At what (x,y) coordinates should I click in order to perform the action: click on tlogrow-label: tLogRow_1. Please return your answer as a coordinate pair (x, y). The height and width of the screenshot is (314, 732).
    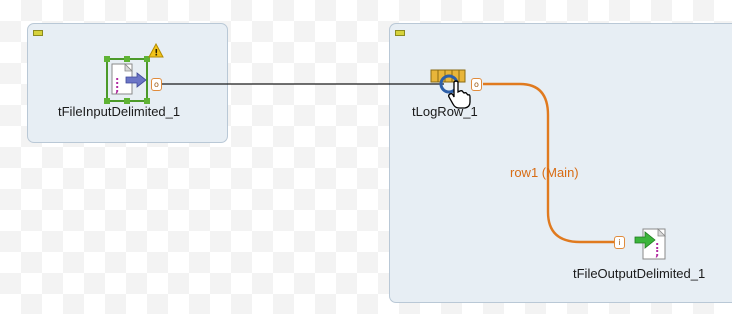
    Looking at the image, I should click on (445, 111).